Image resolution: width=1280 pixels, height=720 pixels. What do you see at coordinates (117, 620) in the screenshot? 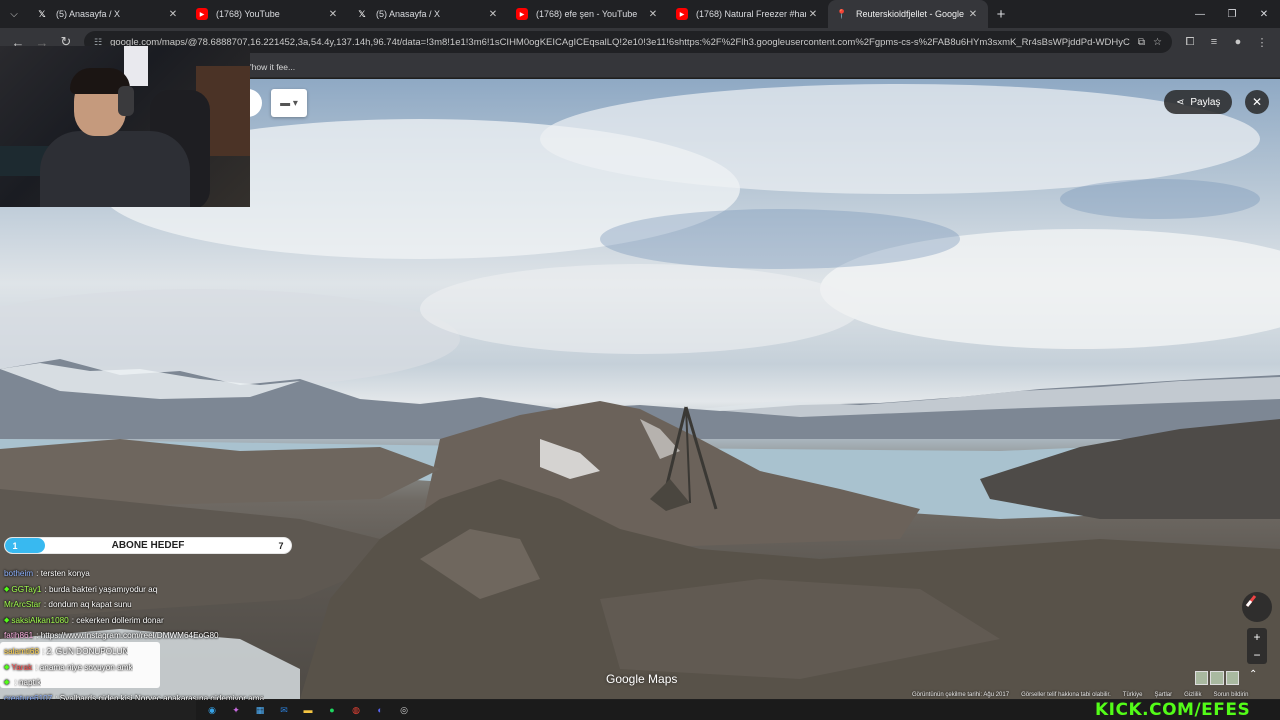
I see `chat-text: : cekerken dollerim donar` at bounding box center [117, 620].